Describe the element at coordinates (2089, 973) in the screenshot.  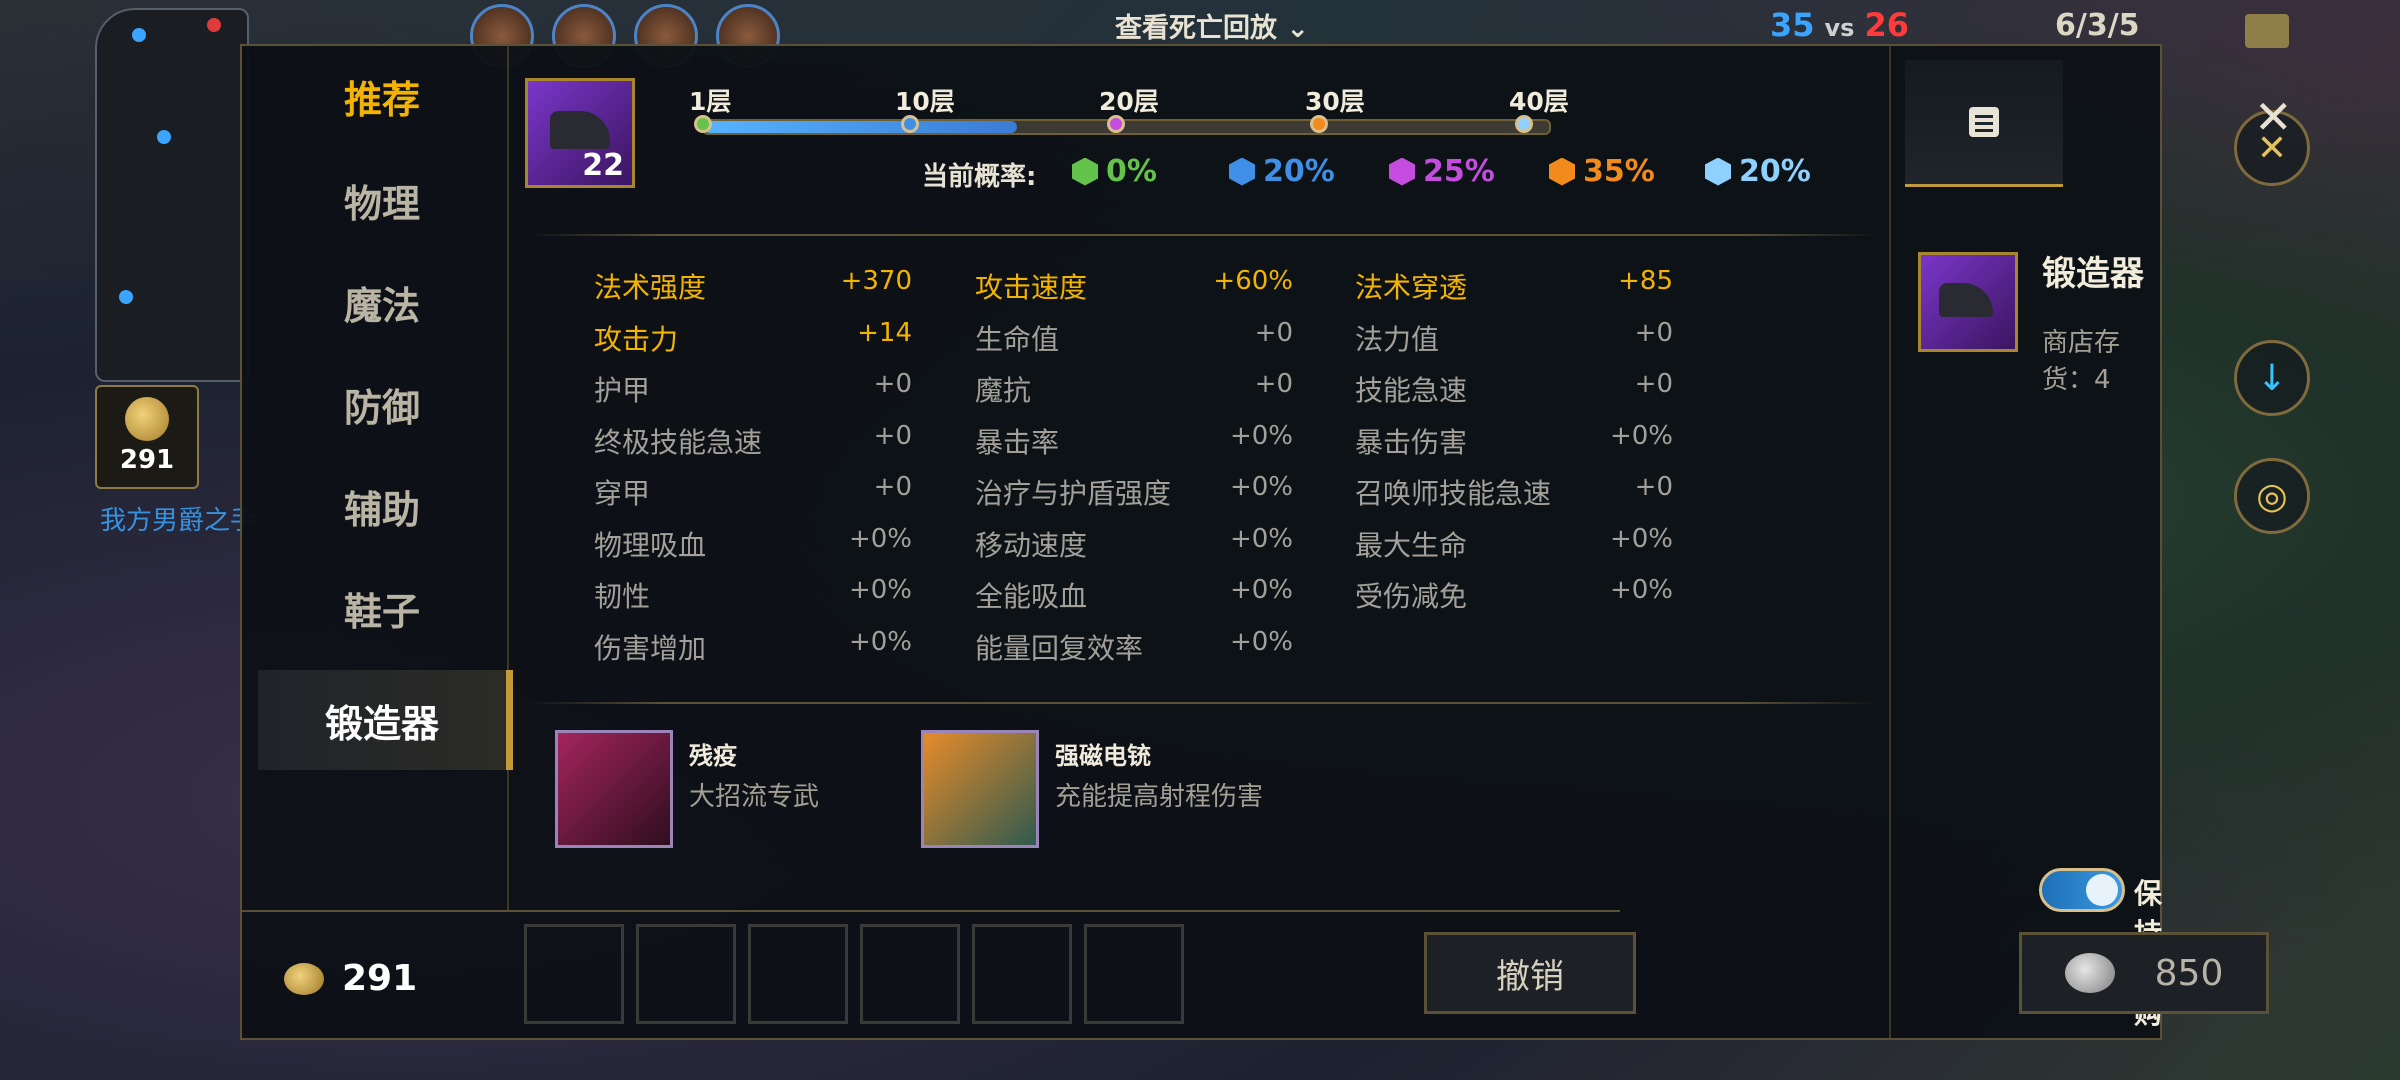
I see `silver-coin-icon` at that location.